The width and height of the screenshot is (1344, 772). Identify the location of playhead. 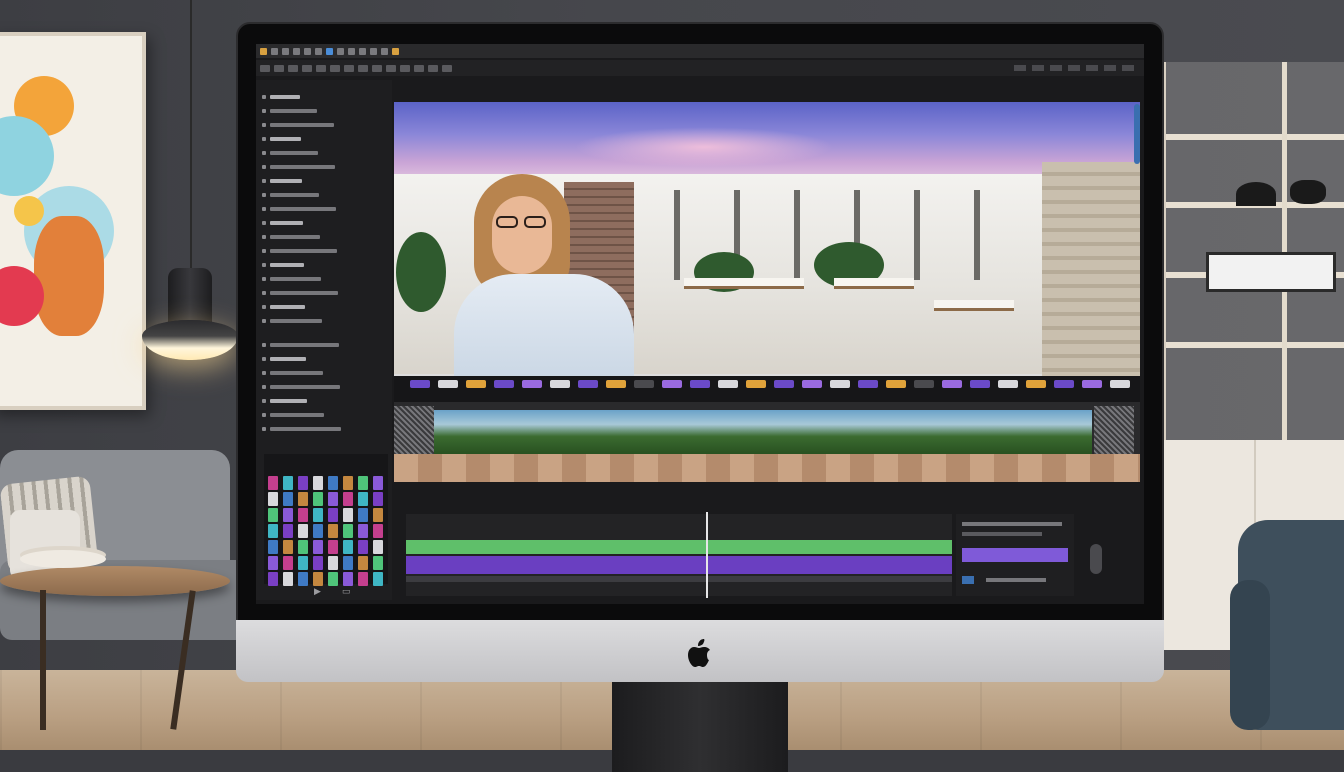
(707, 555).